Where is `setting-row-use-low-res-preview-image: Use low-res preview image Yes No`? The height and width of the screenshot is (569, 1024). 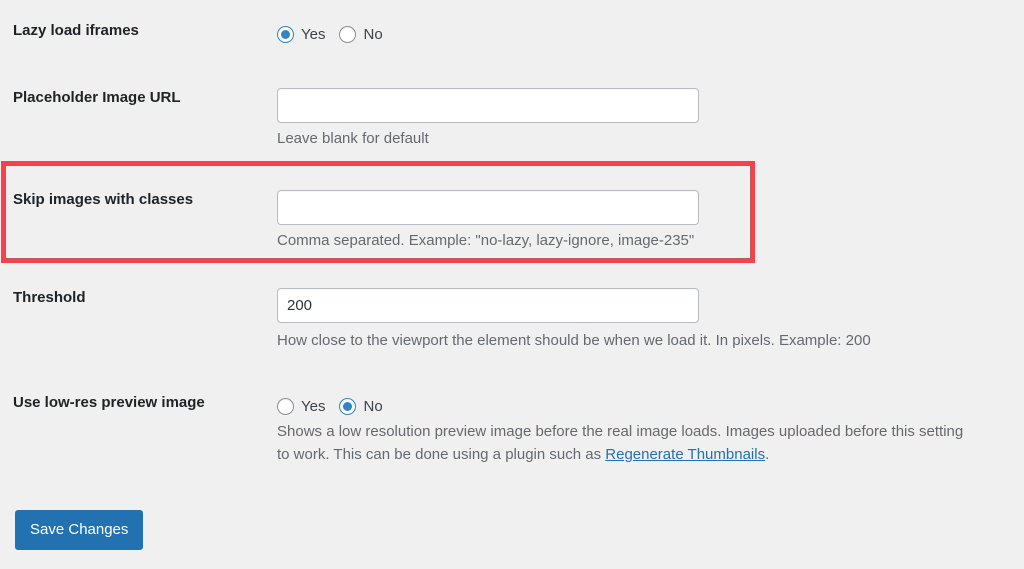 setting-row-use-low-res-preview-image: Use low-res preview image Yes No is located at coordinates (512, 406).